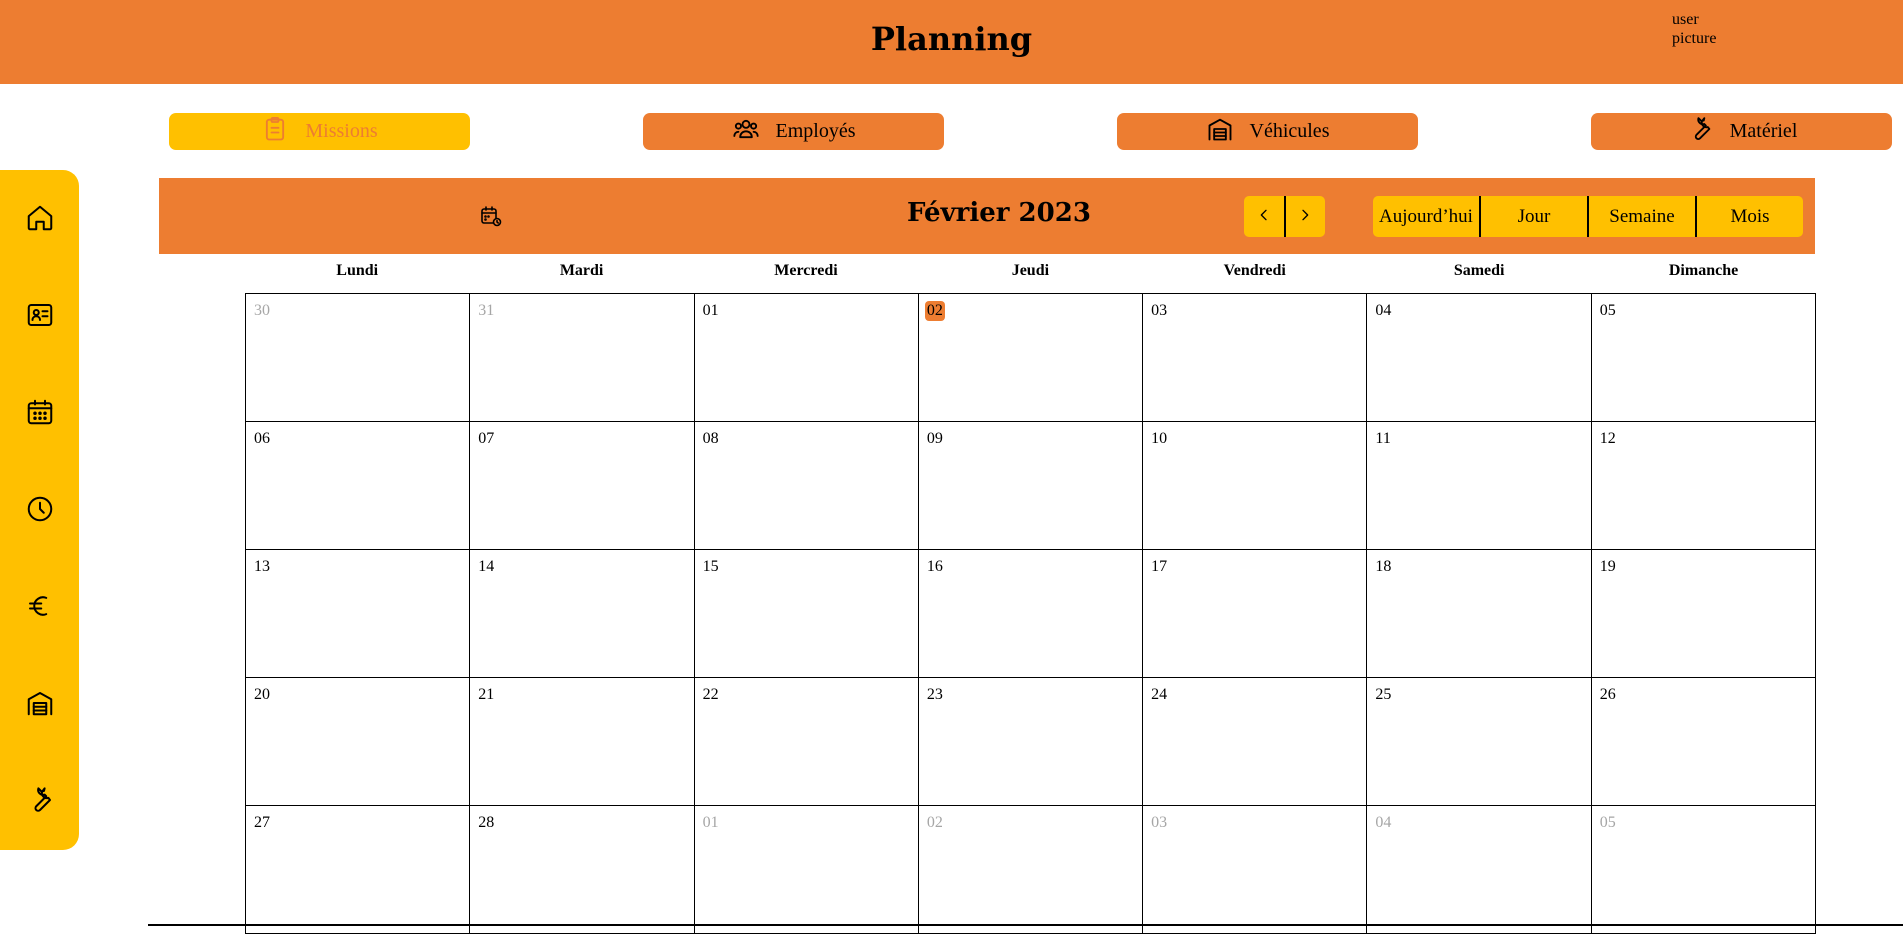 This screenshot has width=1903, height=934. I want to click on day-number: 15, so click(710, 566).